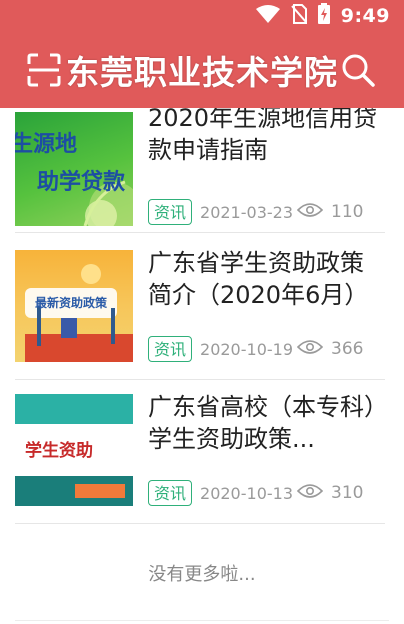 The height and width of the screenshot is (624, 404). Describe the element at coordinates (74, 169) in the screenshot. I see `news-thumbnail: 生源地 助学贷款` at that location.